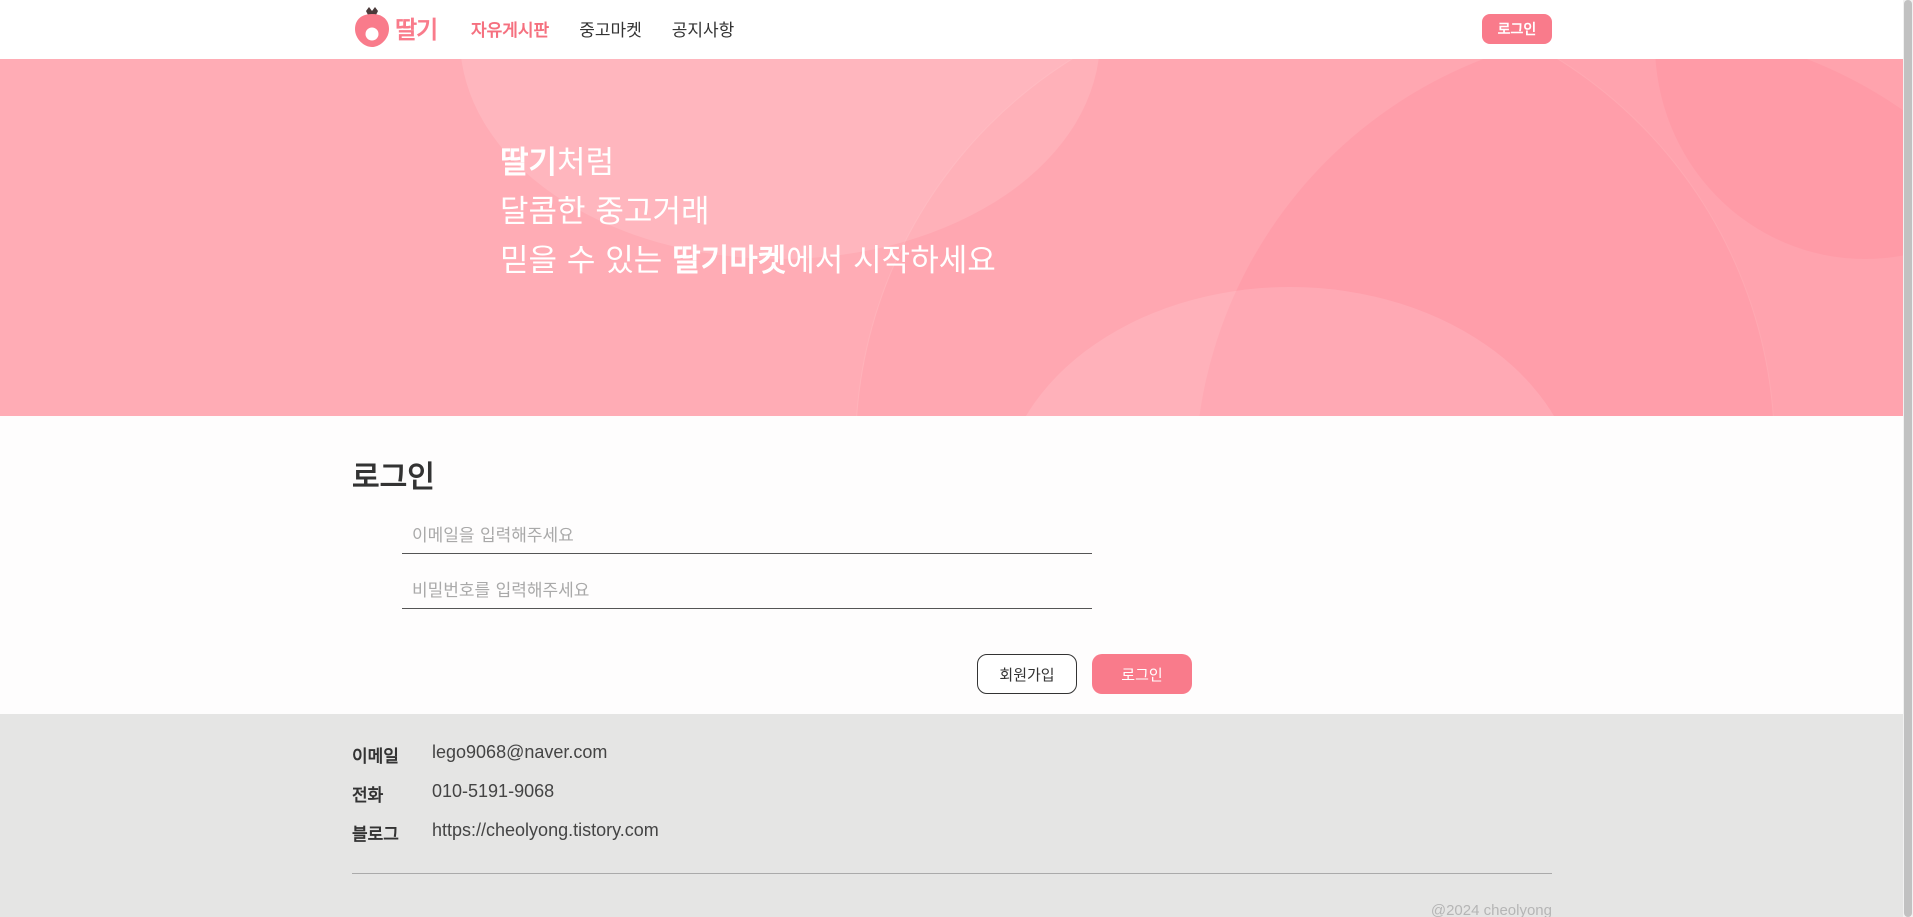 Image resolution: width=1913 pixels, height=917 pixels. I want to click on nav-free-board: 자유게시판, so click(510, 28).